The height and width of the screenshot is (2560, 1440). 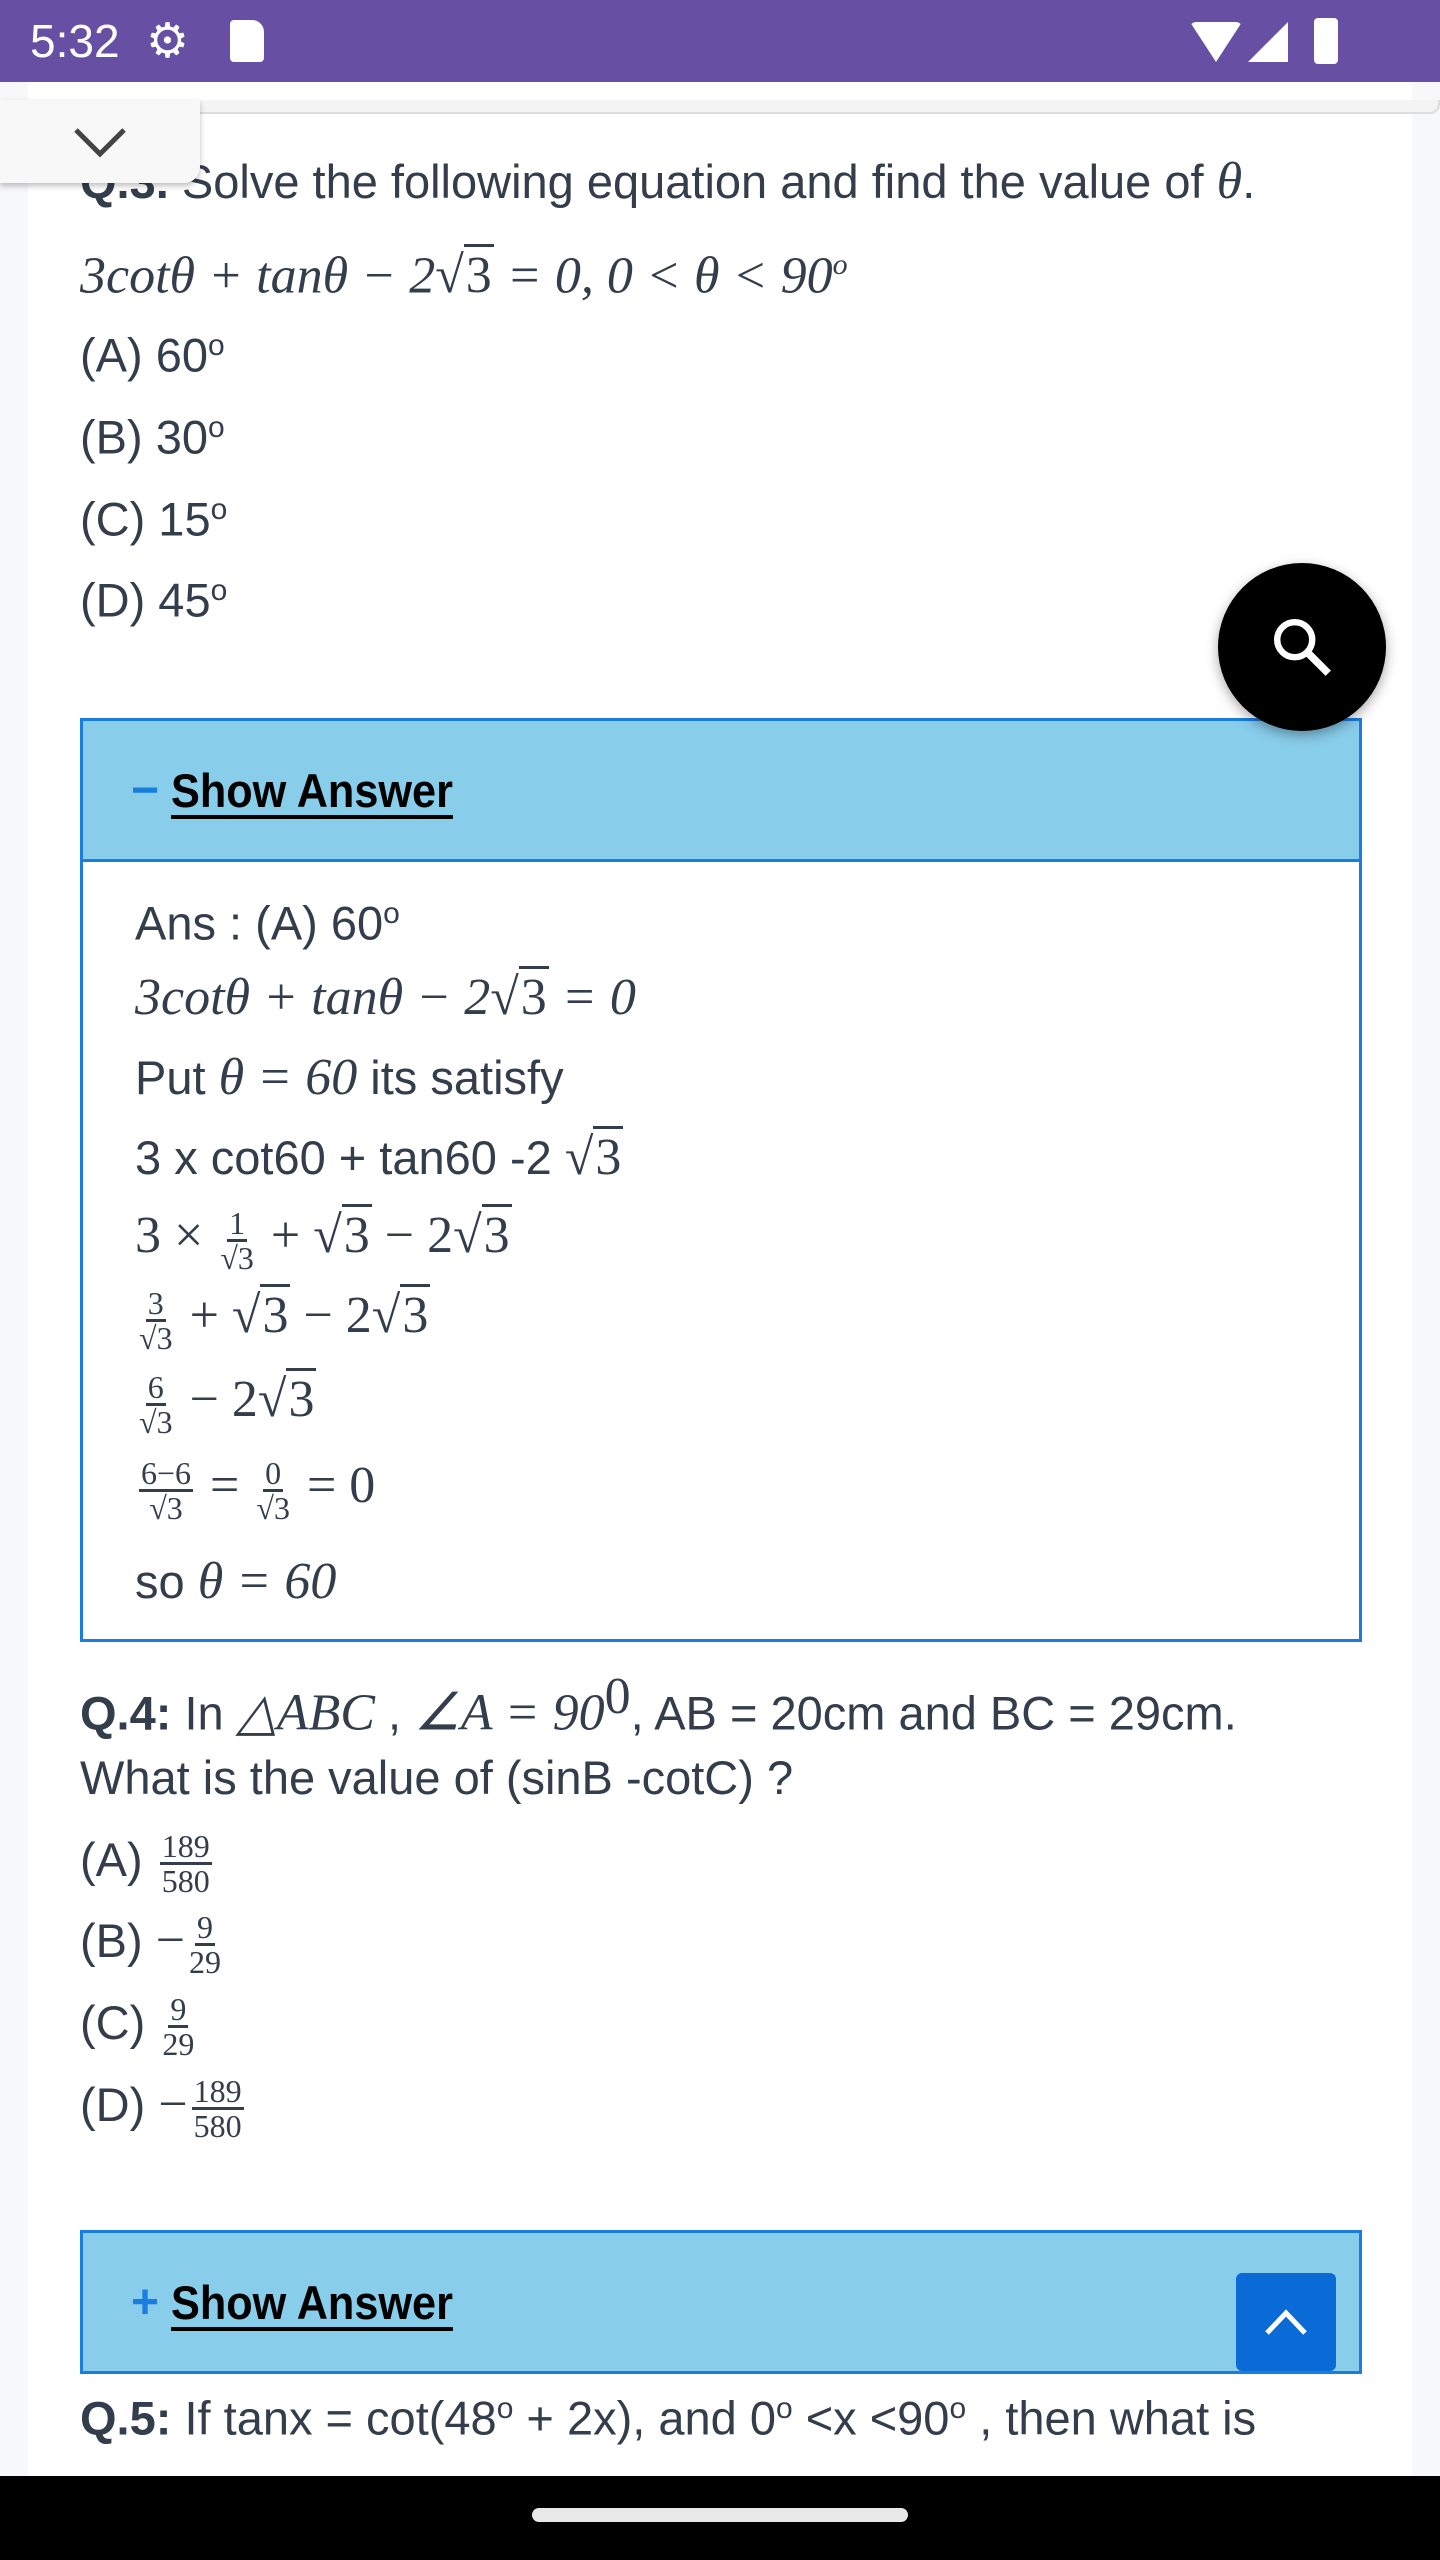 I want to click on answer-panel-q4: + Show Answer, so click(x=721, y=2302).